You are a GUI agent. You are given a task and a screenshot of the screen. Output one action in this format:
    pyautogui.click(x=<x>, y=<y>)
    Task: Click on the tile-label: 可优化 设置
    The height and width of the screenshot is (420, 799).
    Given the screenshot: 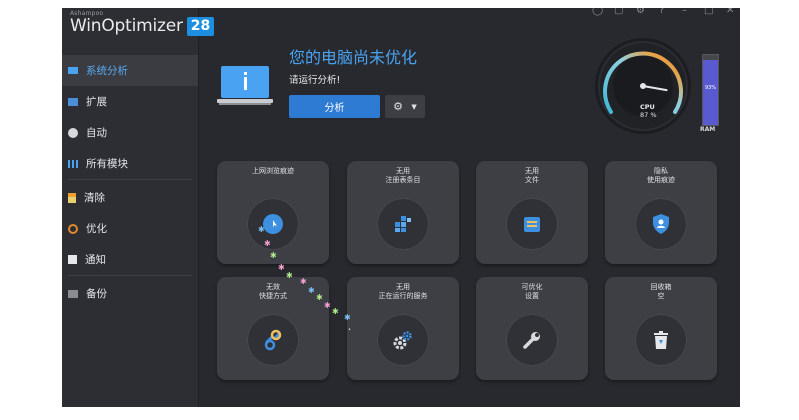 What is the action you would take?
    pyautogui.click(x=532, y=291)
    